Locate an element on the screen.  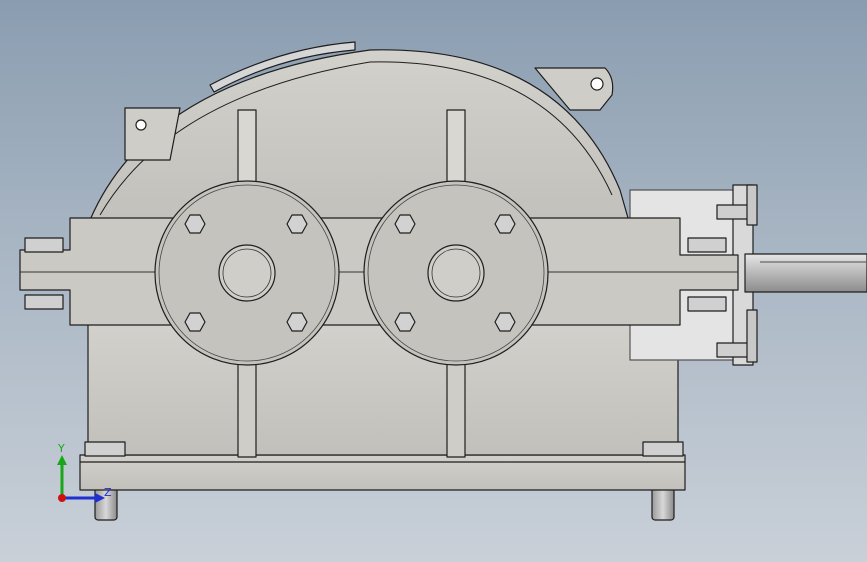
lug-hole-right is located at coordinates (597, 84).